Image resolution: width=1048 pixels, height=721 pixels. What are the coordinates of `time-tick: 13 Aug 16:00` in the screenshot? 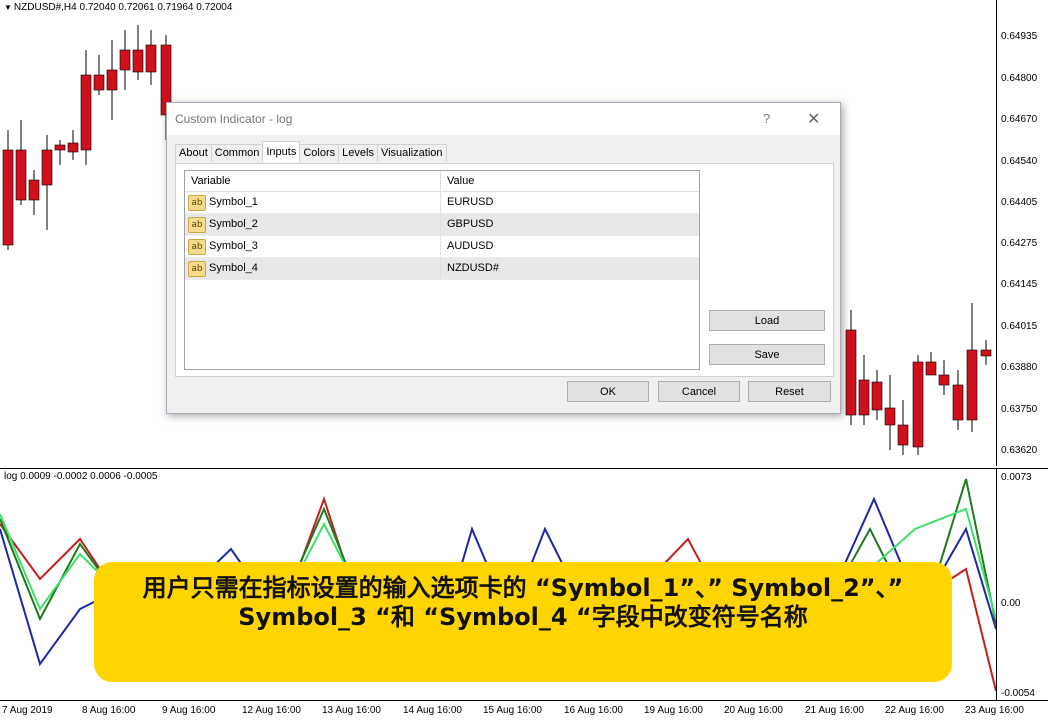 It's located at (351, 710).